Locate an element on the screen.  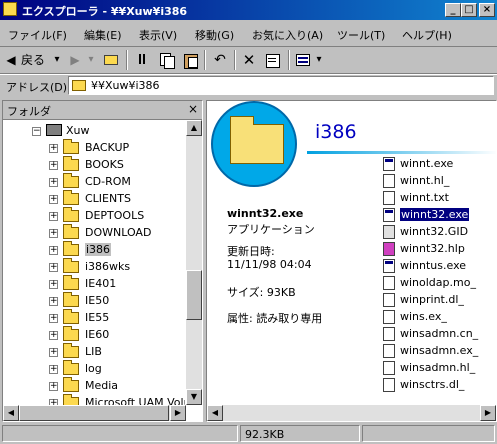
scroll-down-icon: ▼ is located at coordinates (194, 397).